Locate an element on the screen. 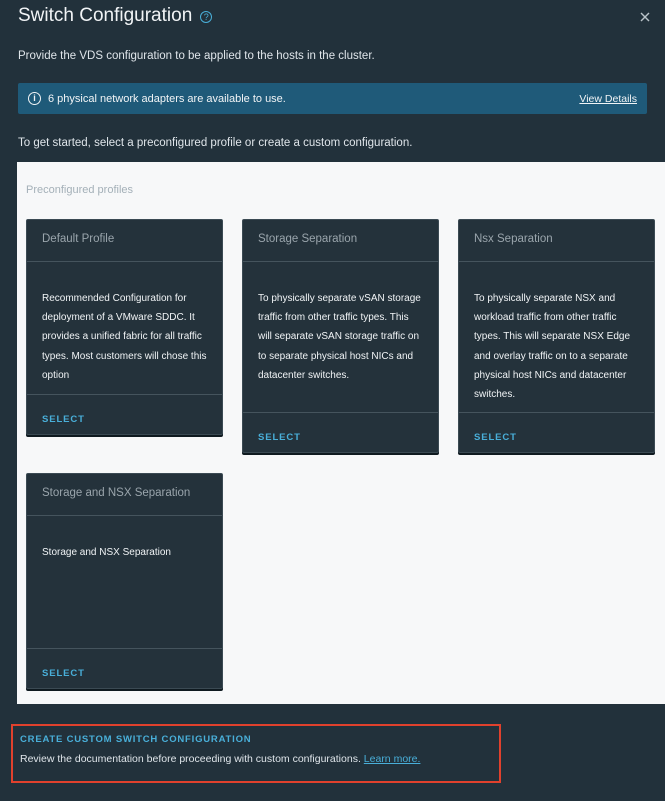  card-title: Nsx Separation is located at coordinates (556, 241).